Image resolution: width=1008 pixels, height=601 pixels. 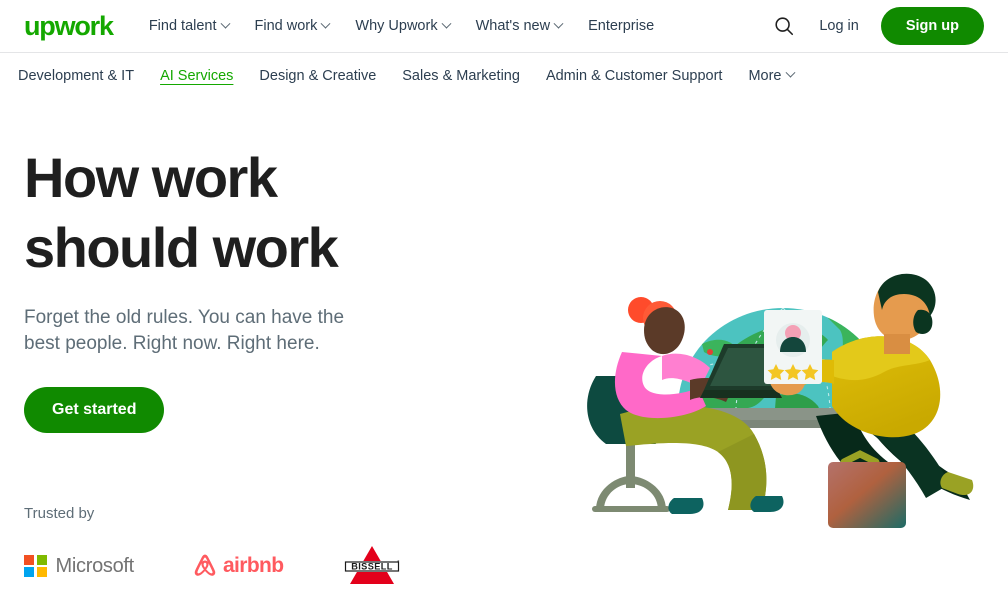 I want to click on briefcase-graphic, so click(x=867, y=489).